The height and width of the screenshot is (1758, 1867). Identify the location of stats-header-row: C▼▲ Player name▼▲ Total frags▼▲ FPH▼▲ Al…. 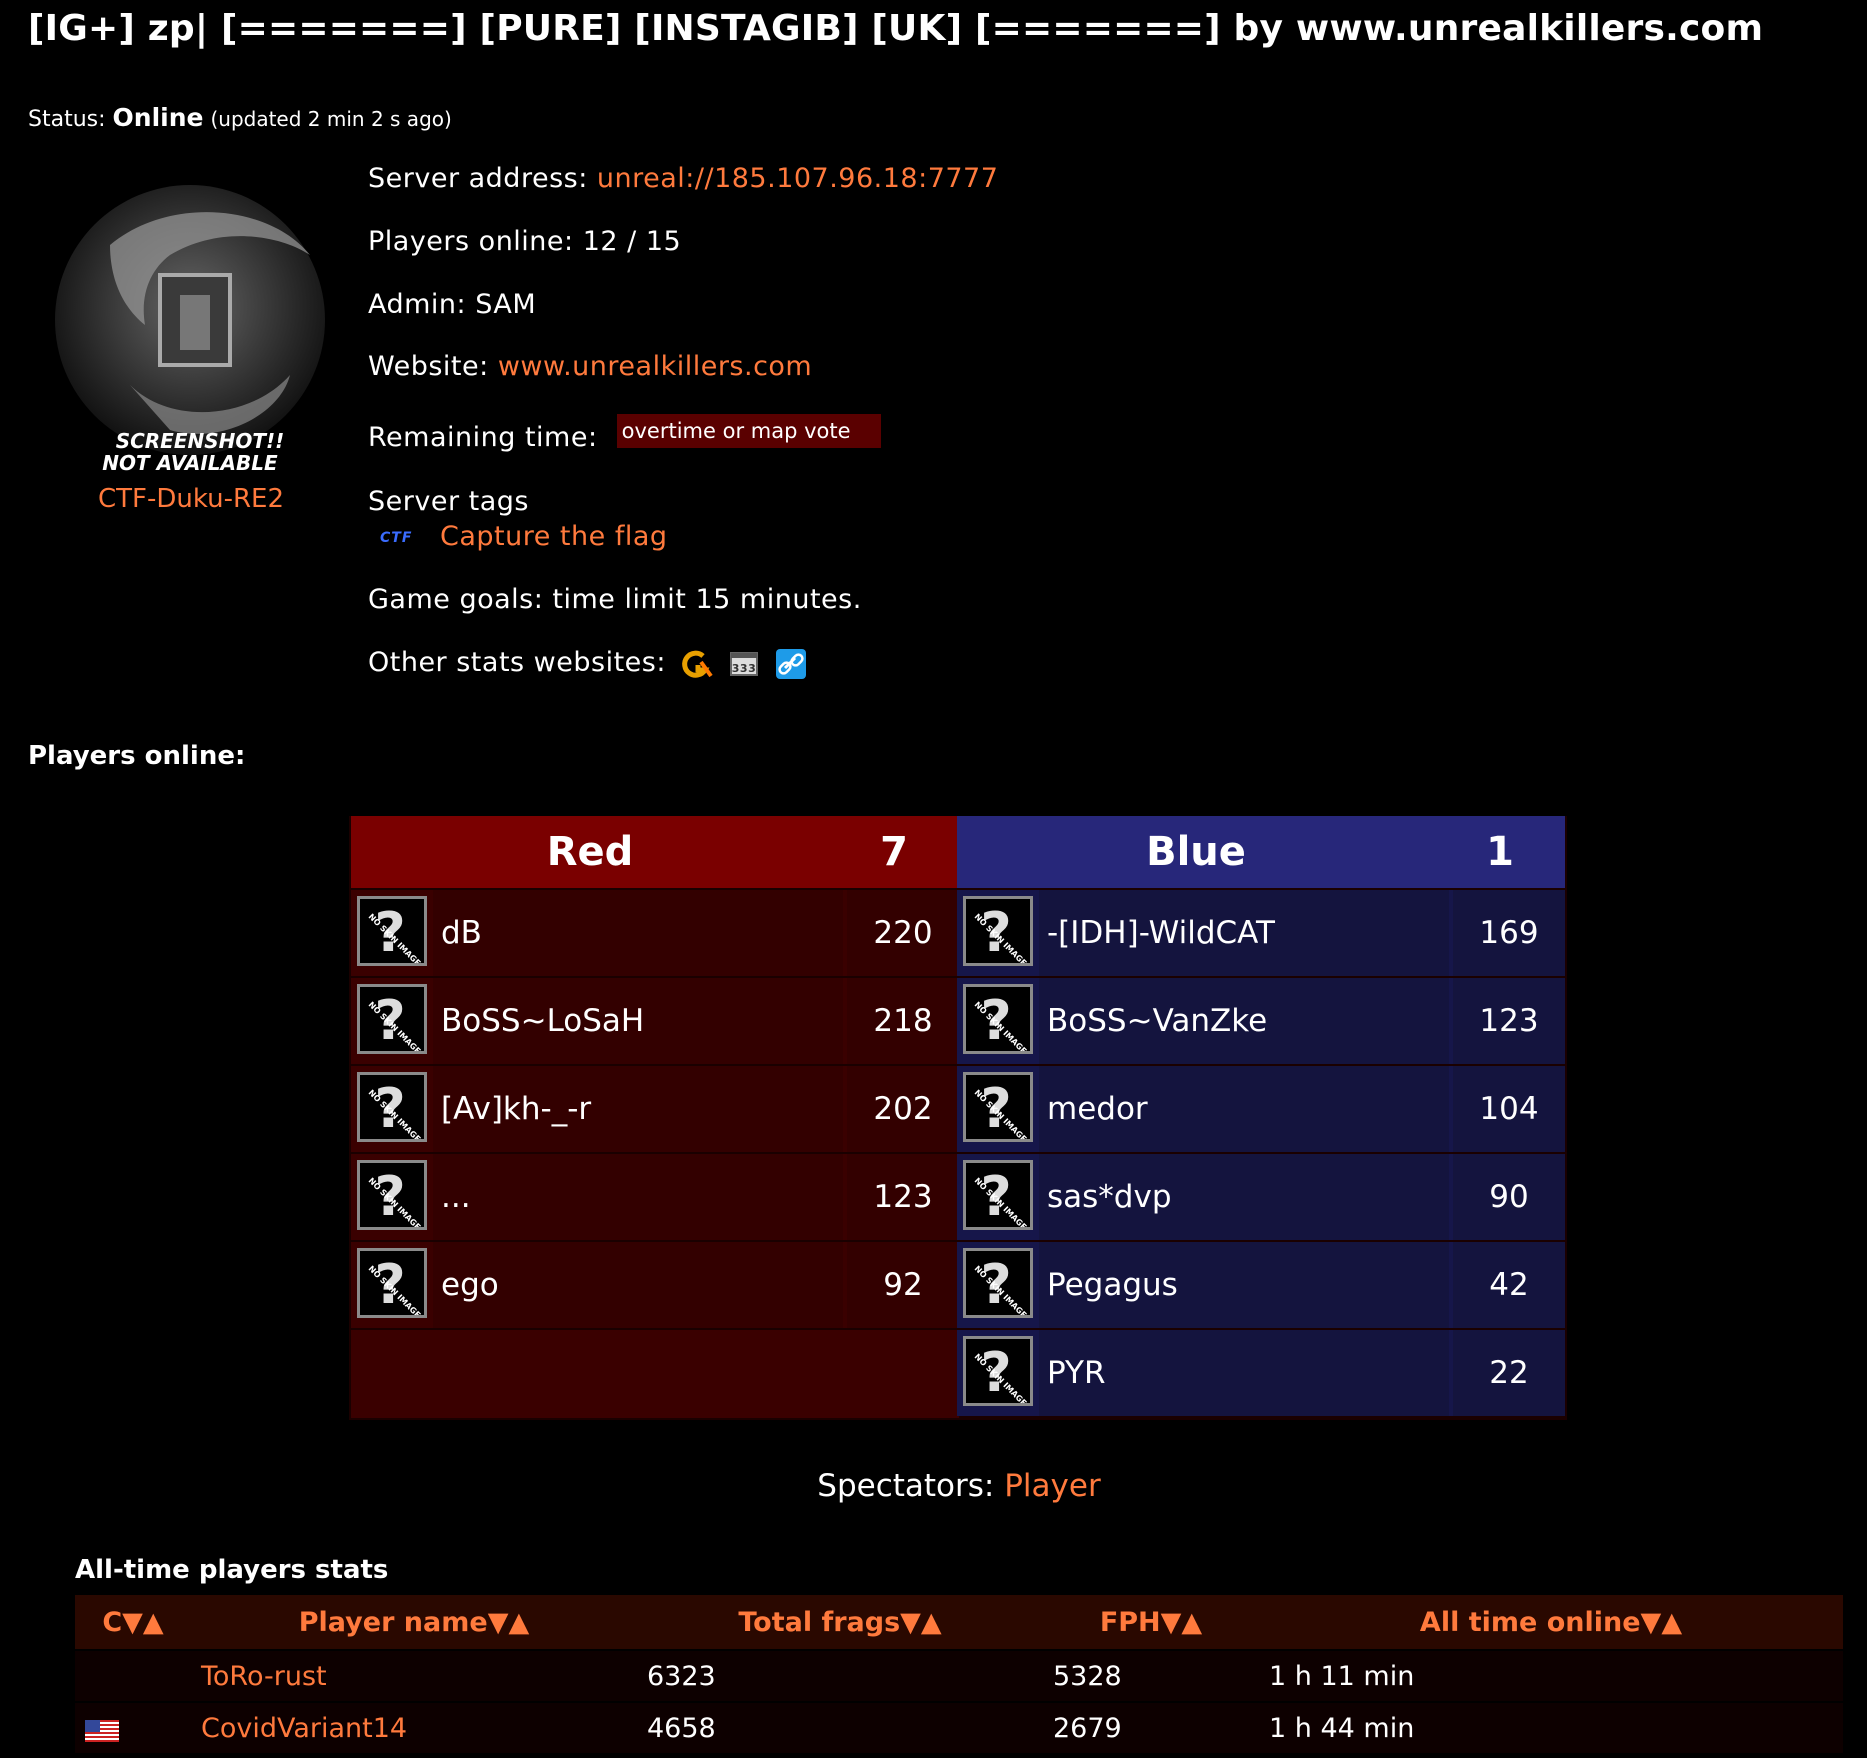
(959, 1622).